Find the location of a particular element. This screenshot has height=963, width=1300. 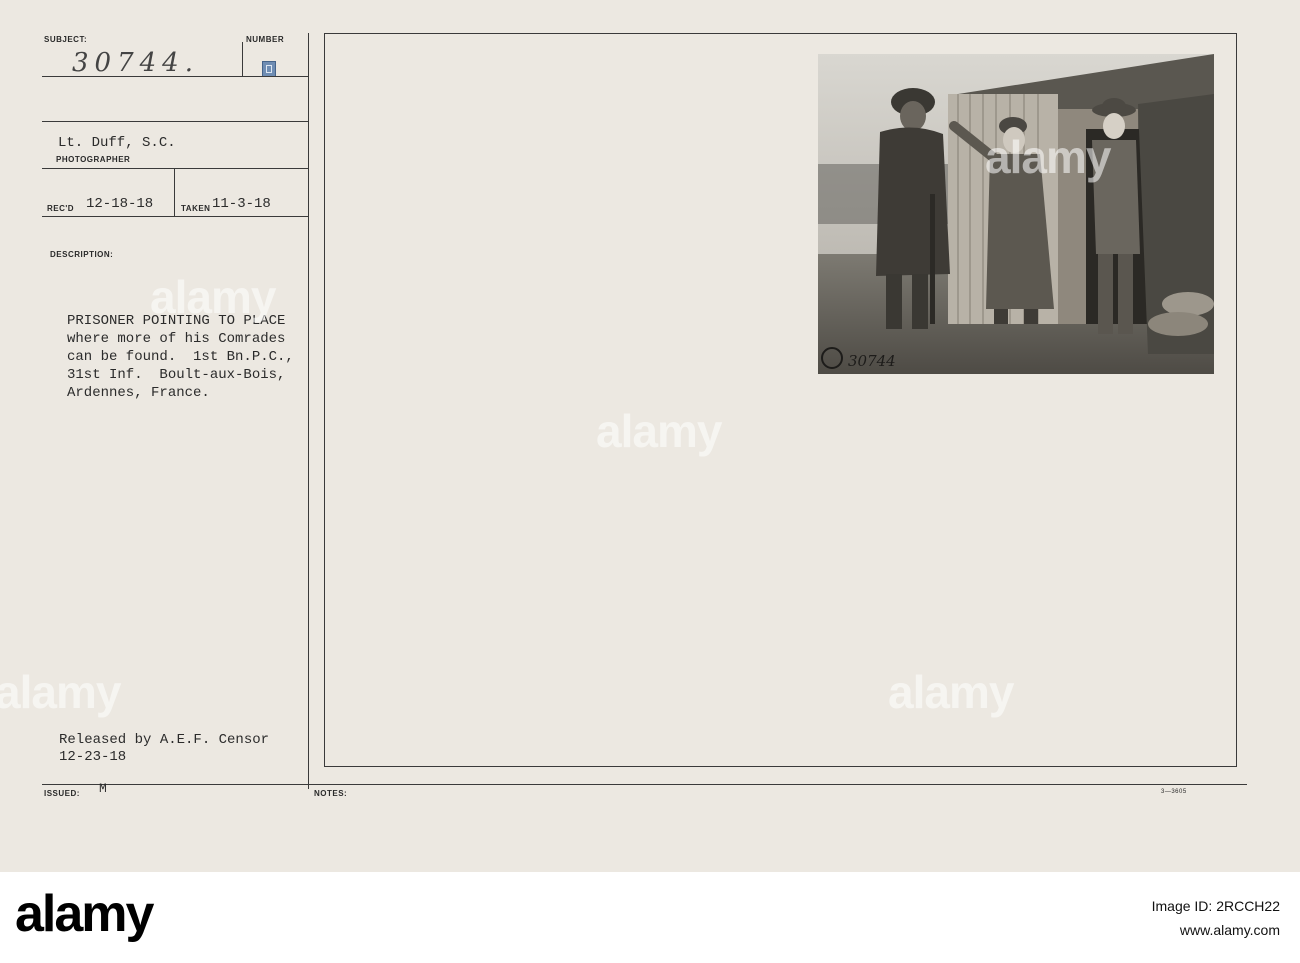

taken-label: TAKEN is located at coordinates (196, 208).